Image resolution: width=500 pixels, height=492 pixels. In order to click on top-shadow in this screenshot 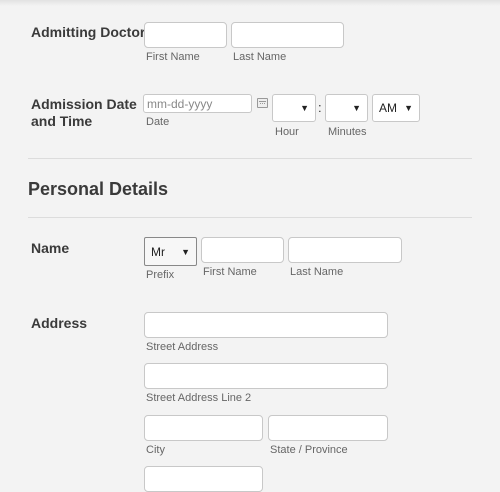, I will do `click(250, 3)`.